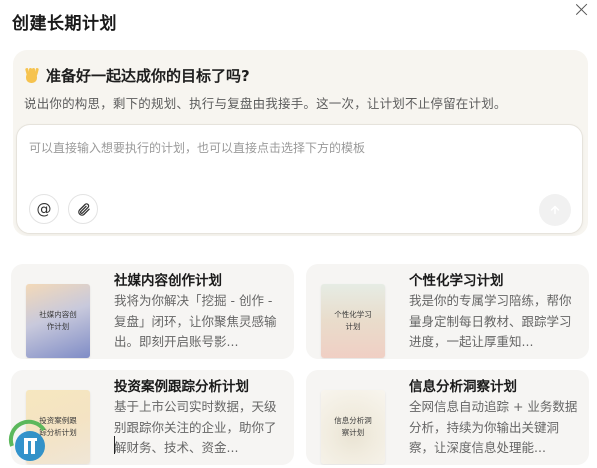 The height and width of the screenshot is (468, 597). Describe the element at coordinates (148, 76) in the screenshot. I see `hero-heading: 准备好一起达成你的目标了吗?` at that location.